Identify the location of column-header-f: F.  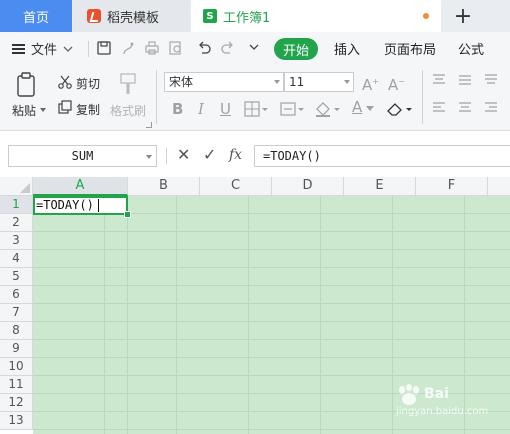
(452, 186).